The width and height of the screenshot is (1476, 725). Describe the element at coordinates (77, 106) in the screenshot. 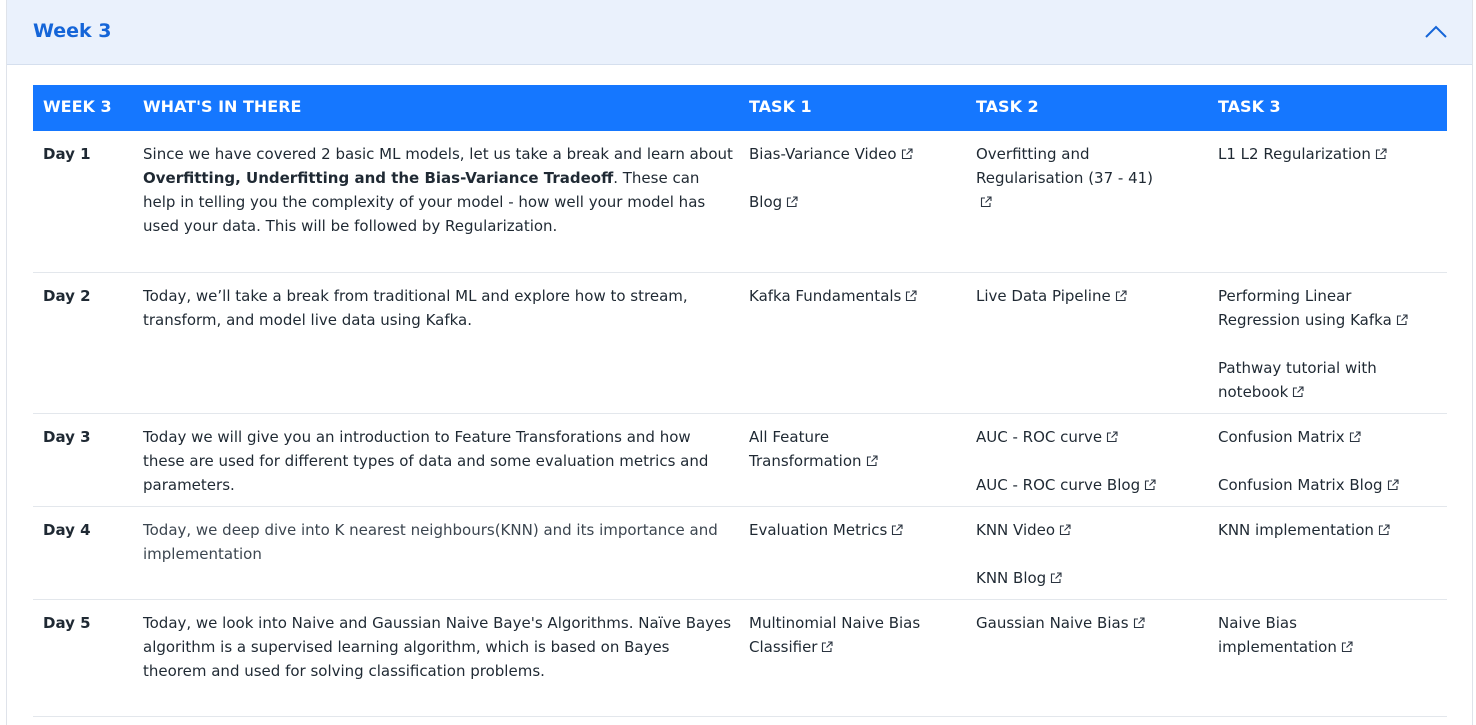

I see `header-week: WEEK 3` at that location.